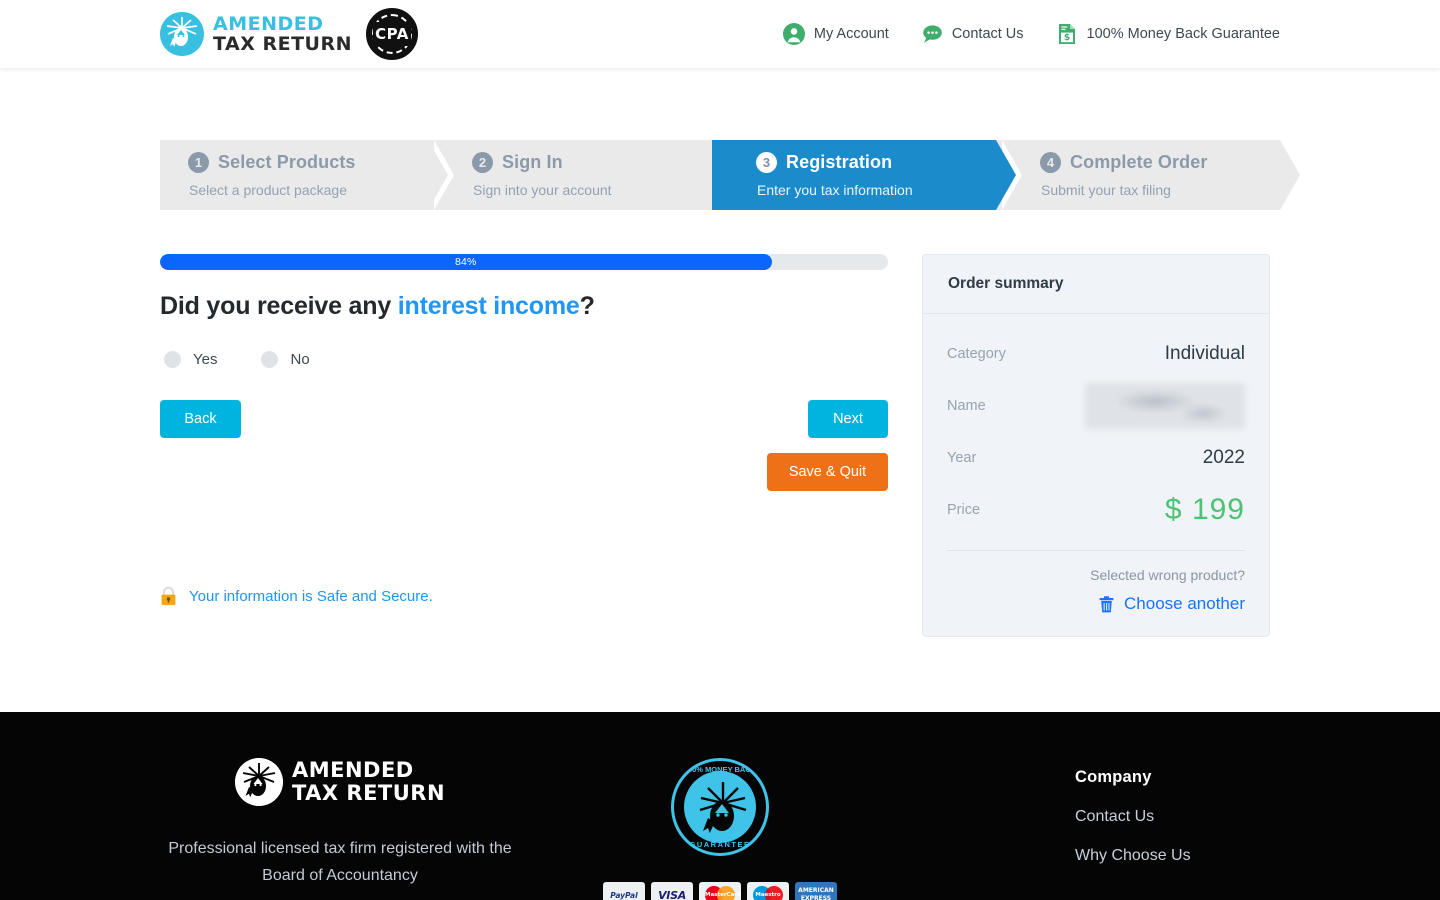 The image size is (1440, 900). Describe the element at coordinates (867, 175) in the screenshot. I see `step-registration: 3 Registration Enter you tax information` at that location.